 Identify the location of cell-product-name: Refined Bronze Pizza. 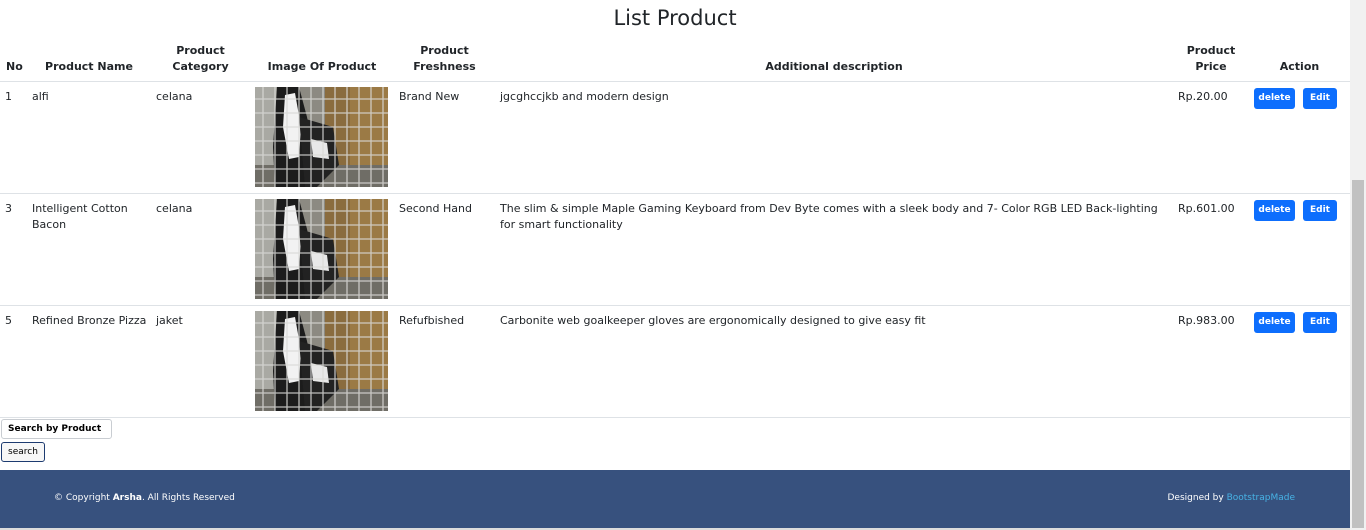
(89, 361).